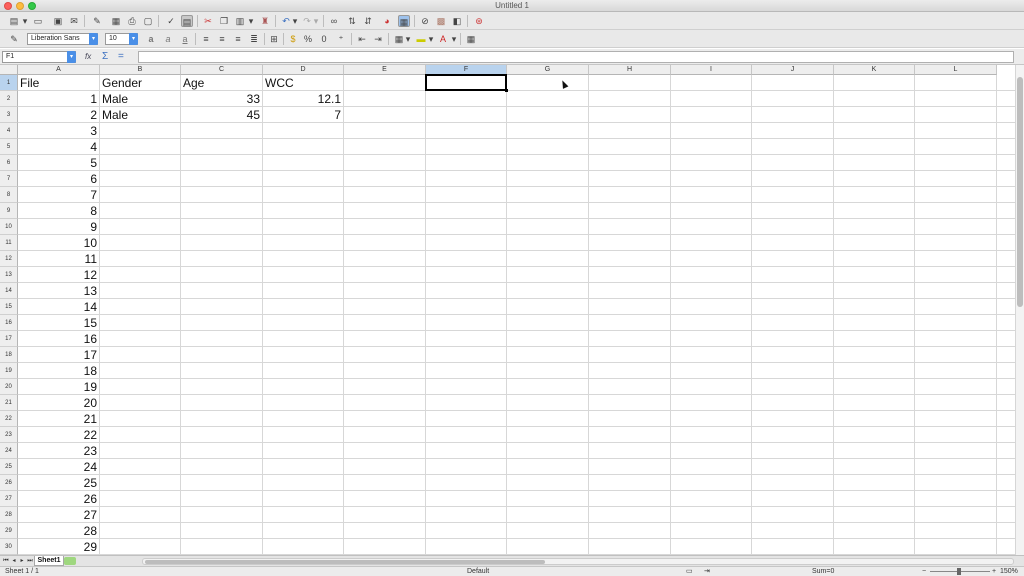 The image size is (1024, 576). I want to click on row-header-2: 2, so click(9, 99).